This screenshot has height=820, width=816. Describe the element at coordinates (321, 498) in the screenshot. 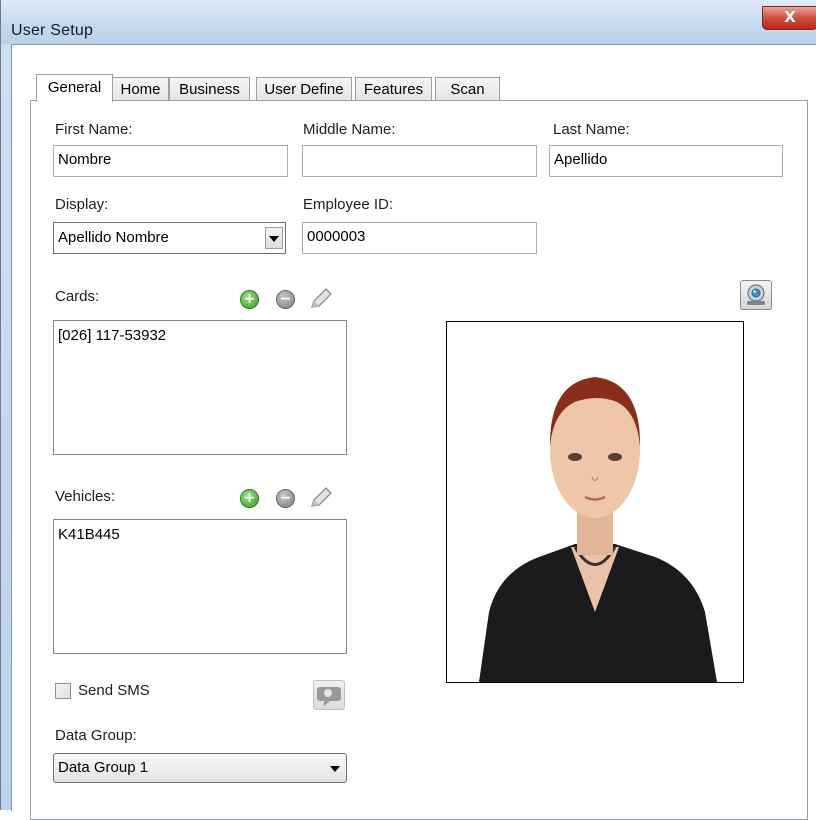

I see `edit-vehicle-pencil-icon` at that location.